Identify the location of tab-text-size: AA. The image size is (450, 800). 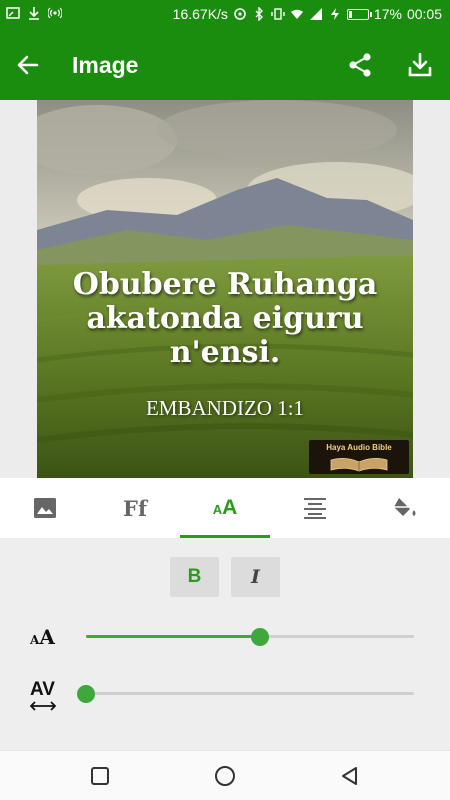
(225, 508).